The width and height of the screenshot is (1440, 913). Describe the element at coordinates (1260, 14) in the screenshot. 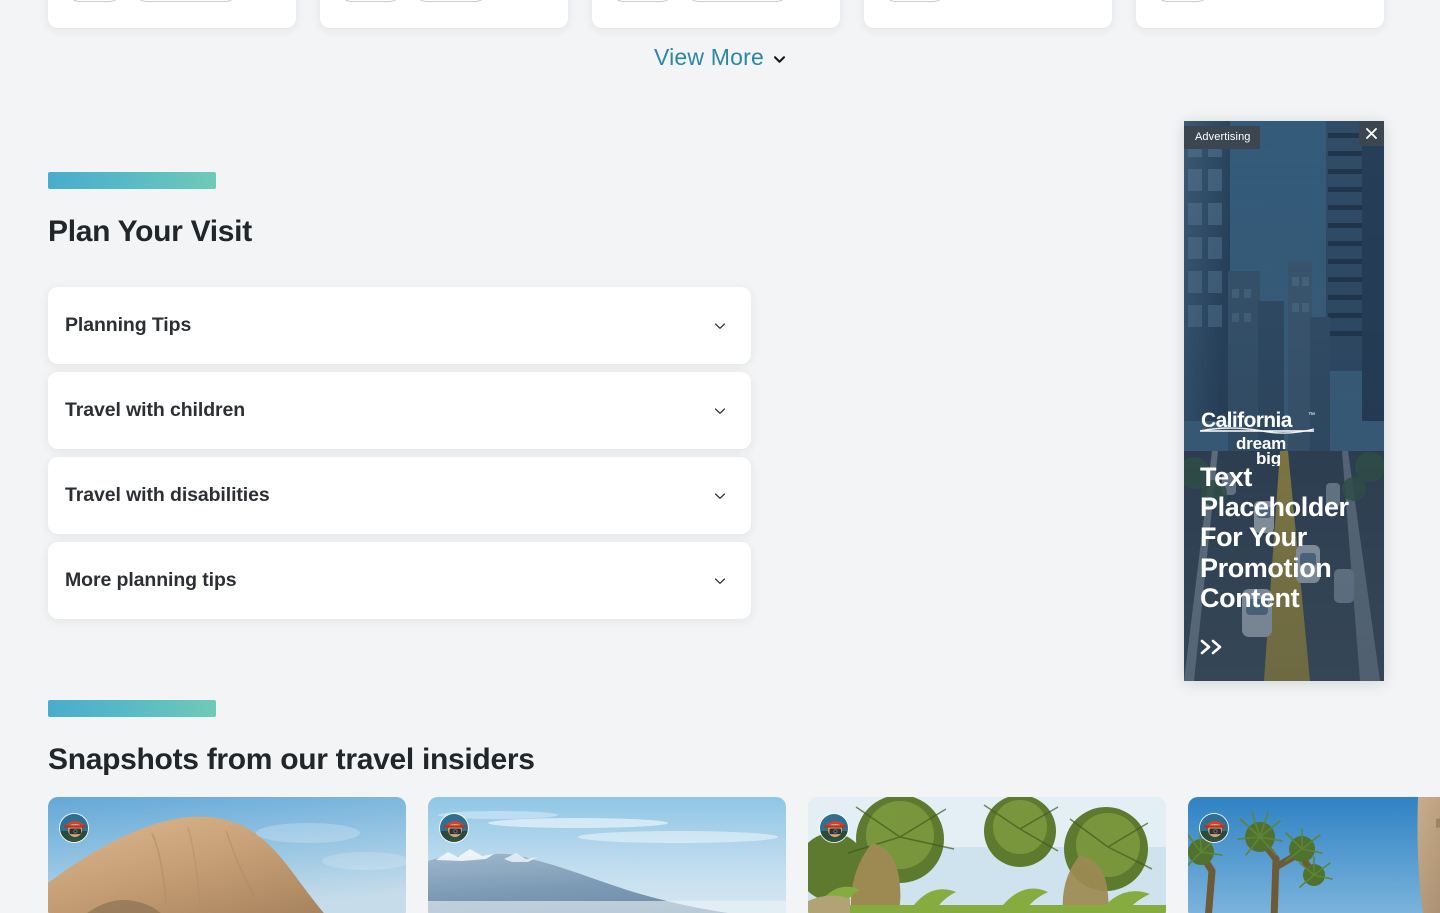

I see `poi-card: Food` at that location.